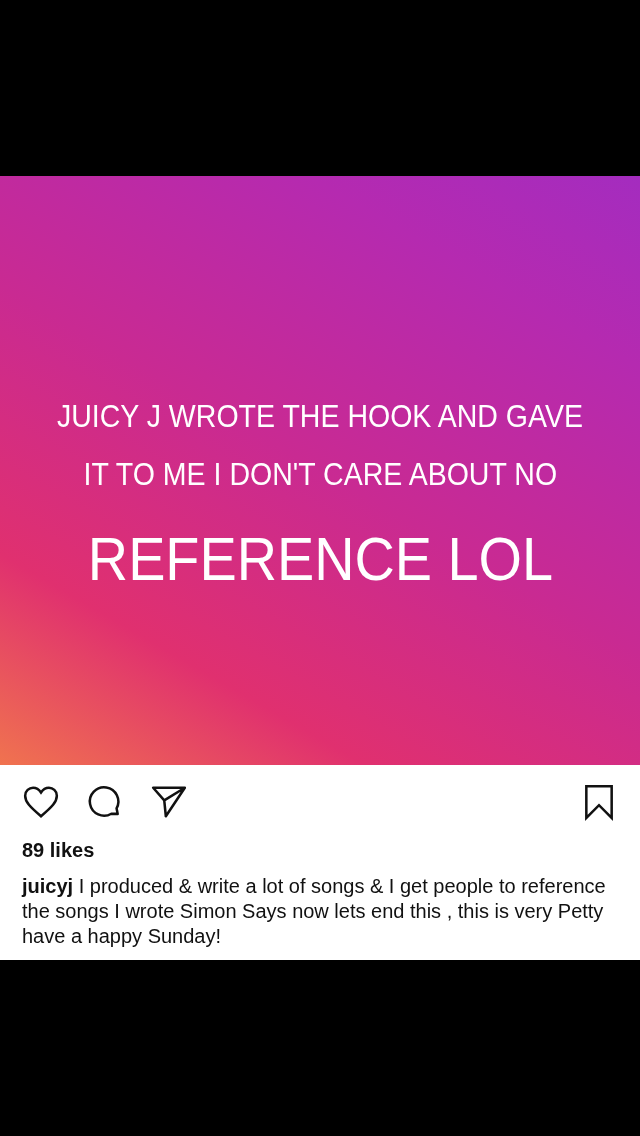  What do you see at coordinates (320, 416) in the screenshot?
I see `image-text: JUICY J WROTE THE HOOK AND GAVE` at bounding box center [320, 416].